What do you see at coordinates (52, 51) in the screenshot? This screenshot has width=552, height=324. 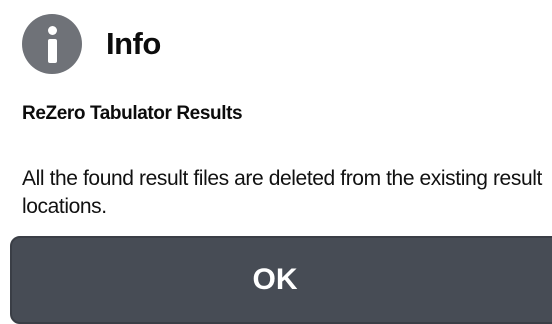 I see `info-icon-stem` at bounding box center [52, 51].